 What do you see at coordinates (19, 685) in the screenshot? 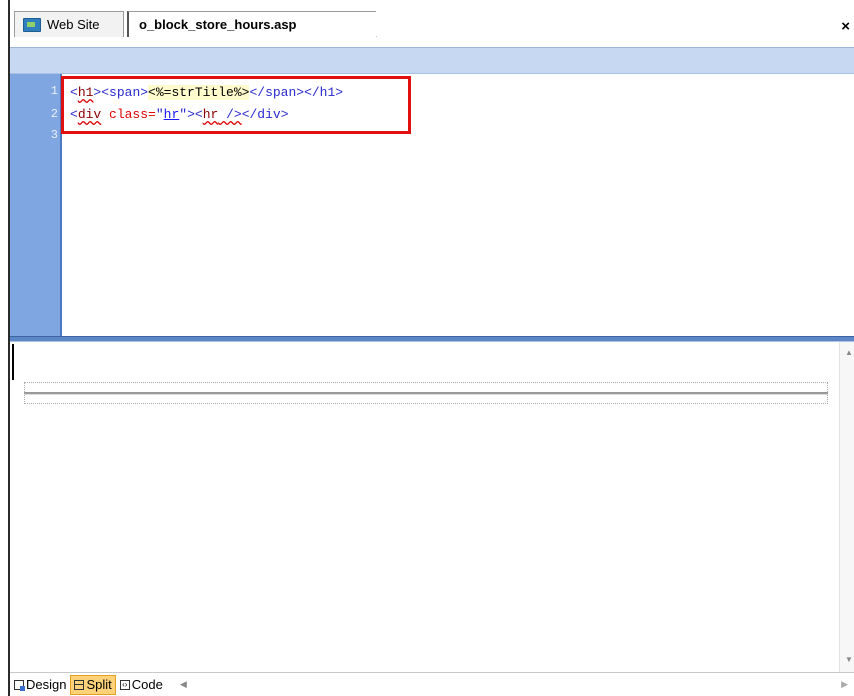
I see `design-icon` at bounding box center [19, 685].